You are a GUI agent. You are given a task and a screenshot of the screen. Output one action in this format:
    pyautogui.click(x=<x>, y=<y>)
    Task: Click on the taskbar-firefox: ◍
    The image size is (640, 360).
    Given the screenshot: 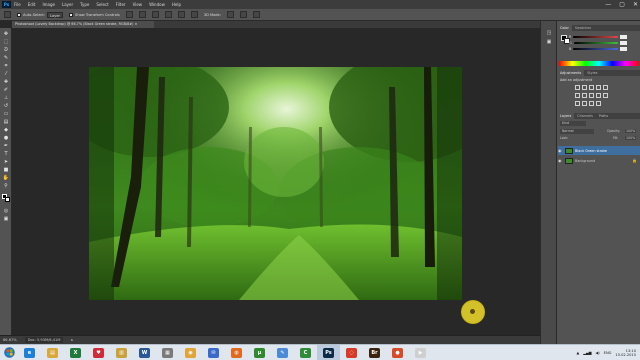 What is the action you would take?
    pyautogui.click(x=236, y=352)
    